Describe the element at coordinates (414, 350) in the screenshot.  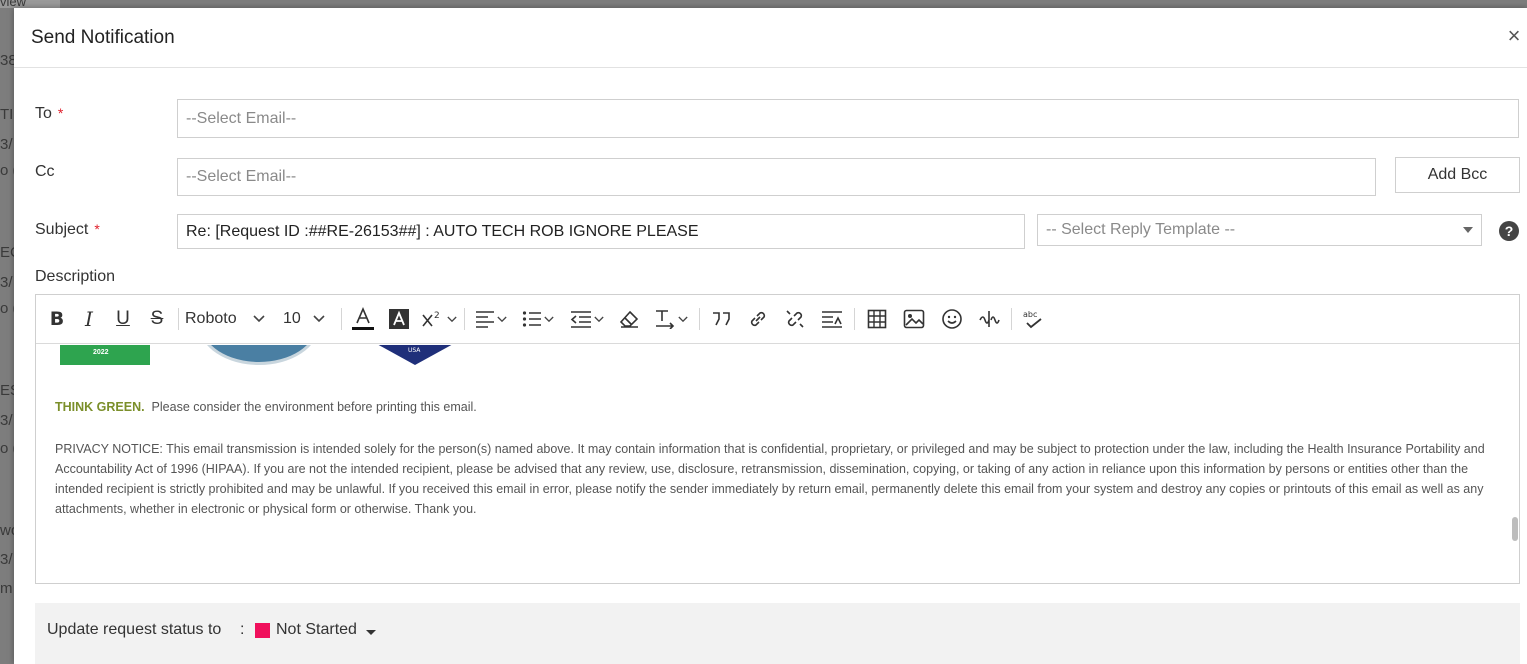
I see `shield-logo-text: USA` at that location.